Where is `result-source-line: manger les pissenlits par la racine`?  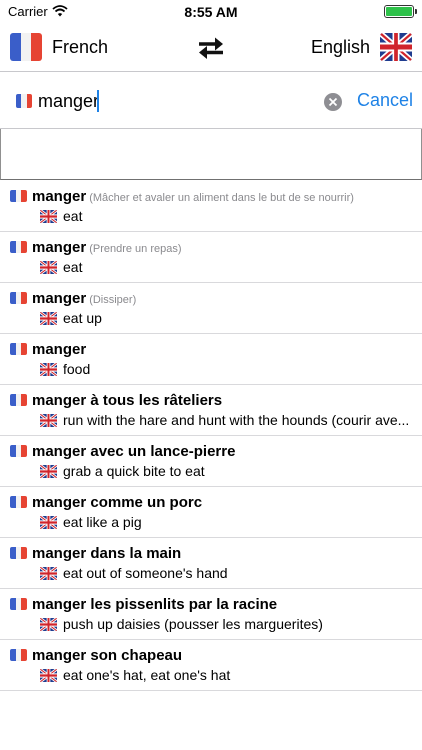
result-source-line: manger les pissenlits par la racine is located at coordinates (212, 605).